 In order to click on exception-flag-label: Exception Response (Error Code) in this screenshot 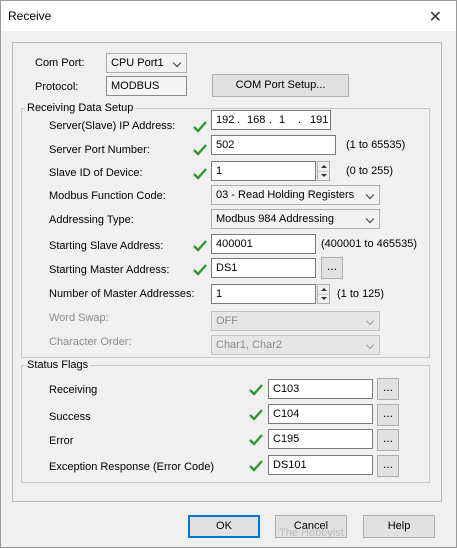, I will do `click(132, 467)`.